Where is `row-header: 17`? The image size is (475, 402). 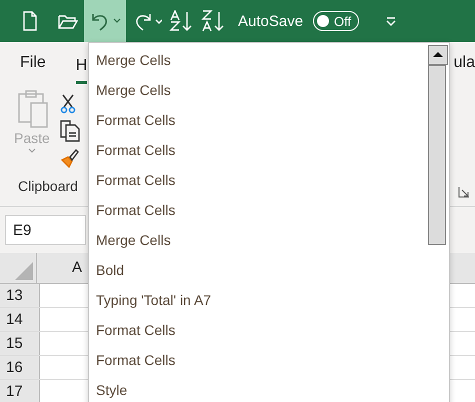 row-header: 17 is located at coordinates (20, 391).